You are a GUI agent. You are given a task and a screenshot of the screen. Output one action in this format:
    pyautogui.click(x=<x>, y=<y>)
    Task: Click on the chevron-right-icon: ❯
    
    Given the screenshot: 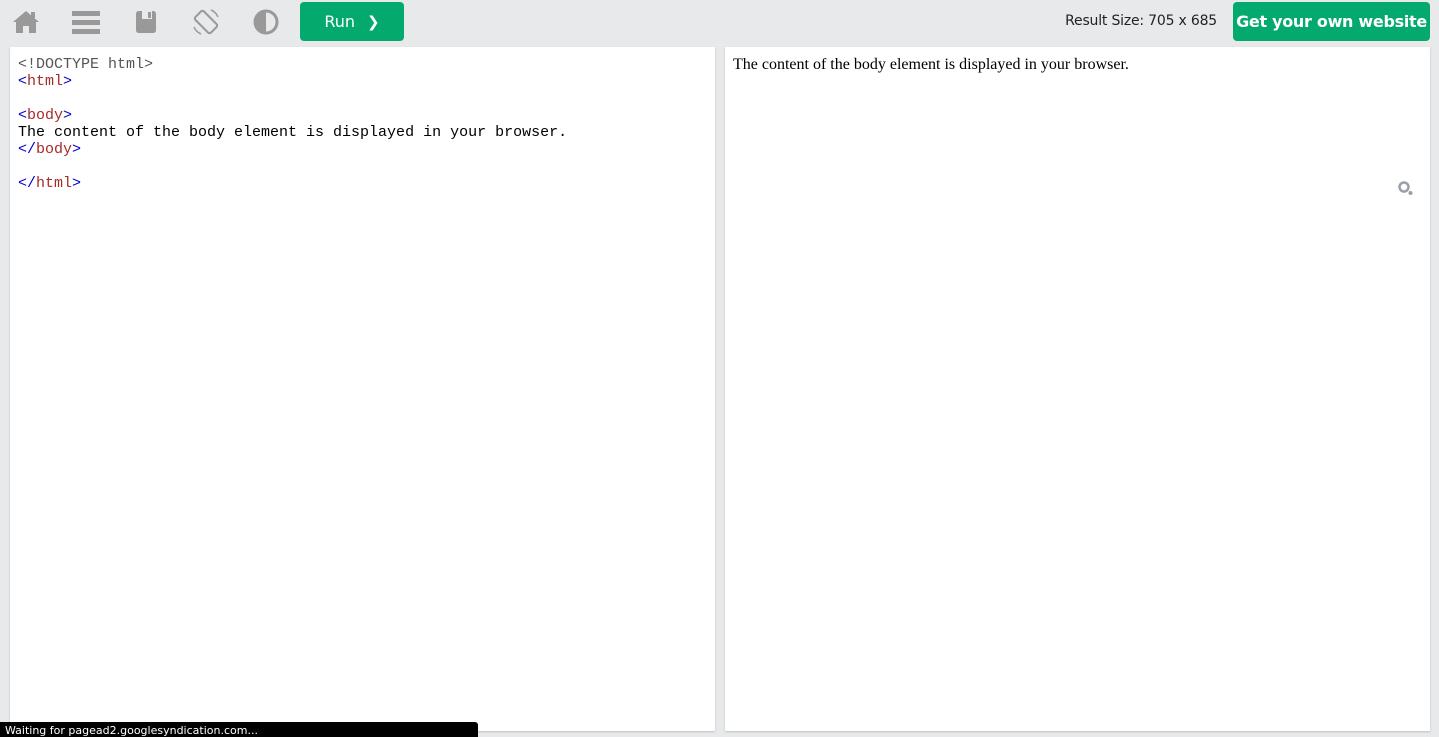 What is the action you would take?
    pyautogui.click(x=373, y=21)
    